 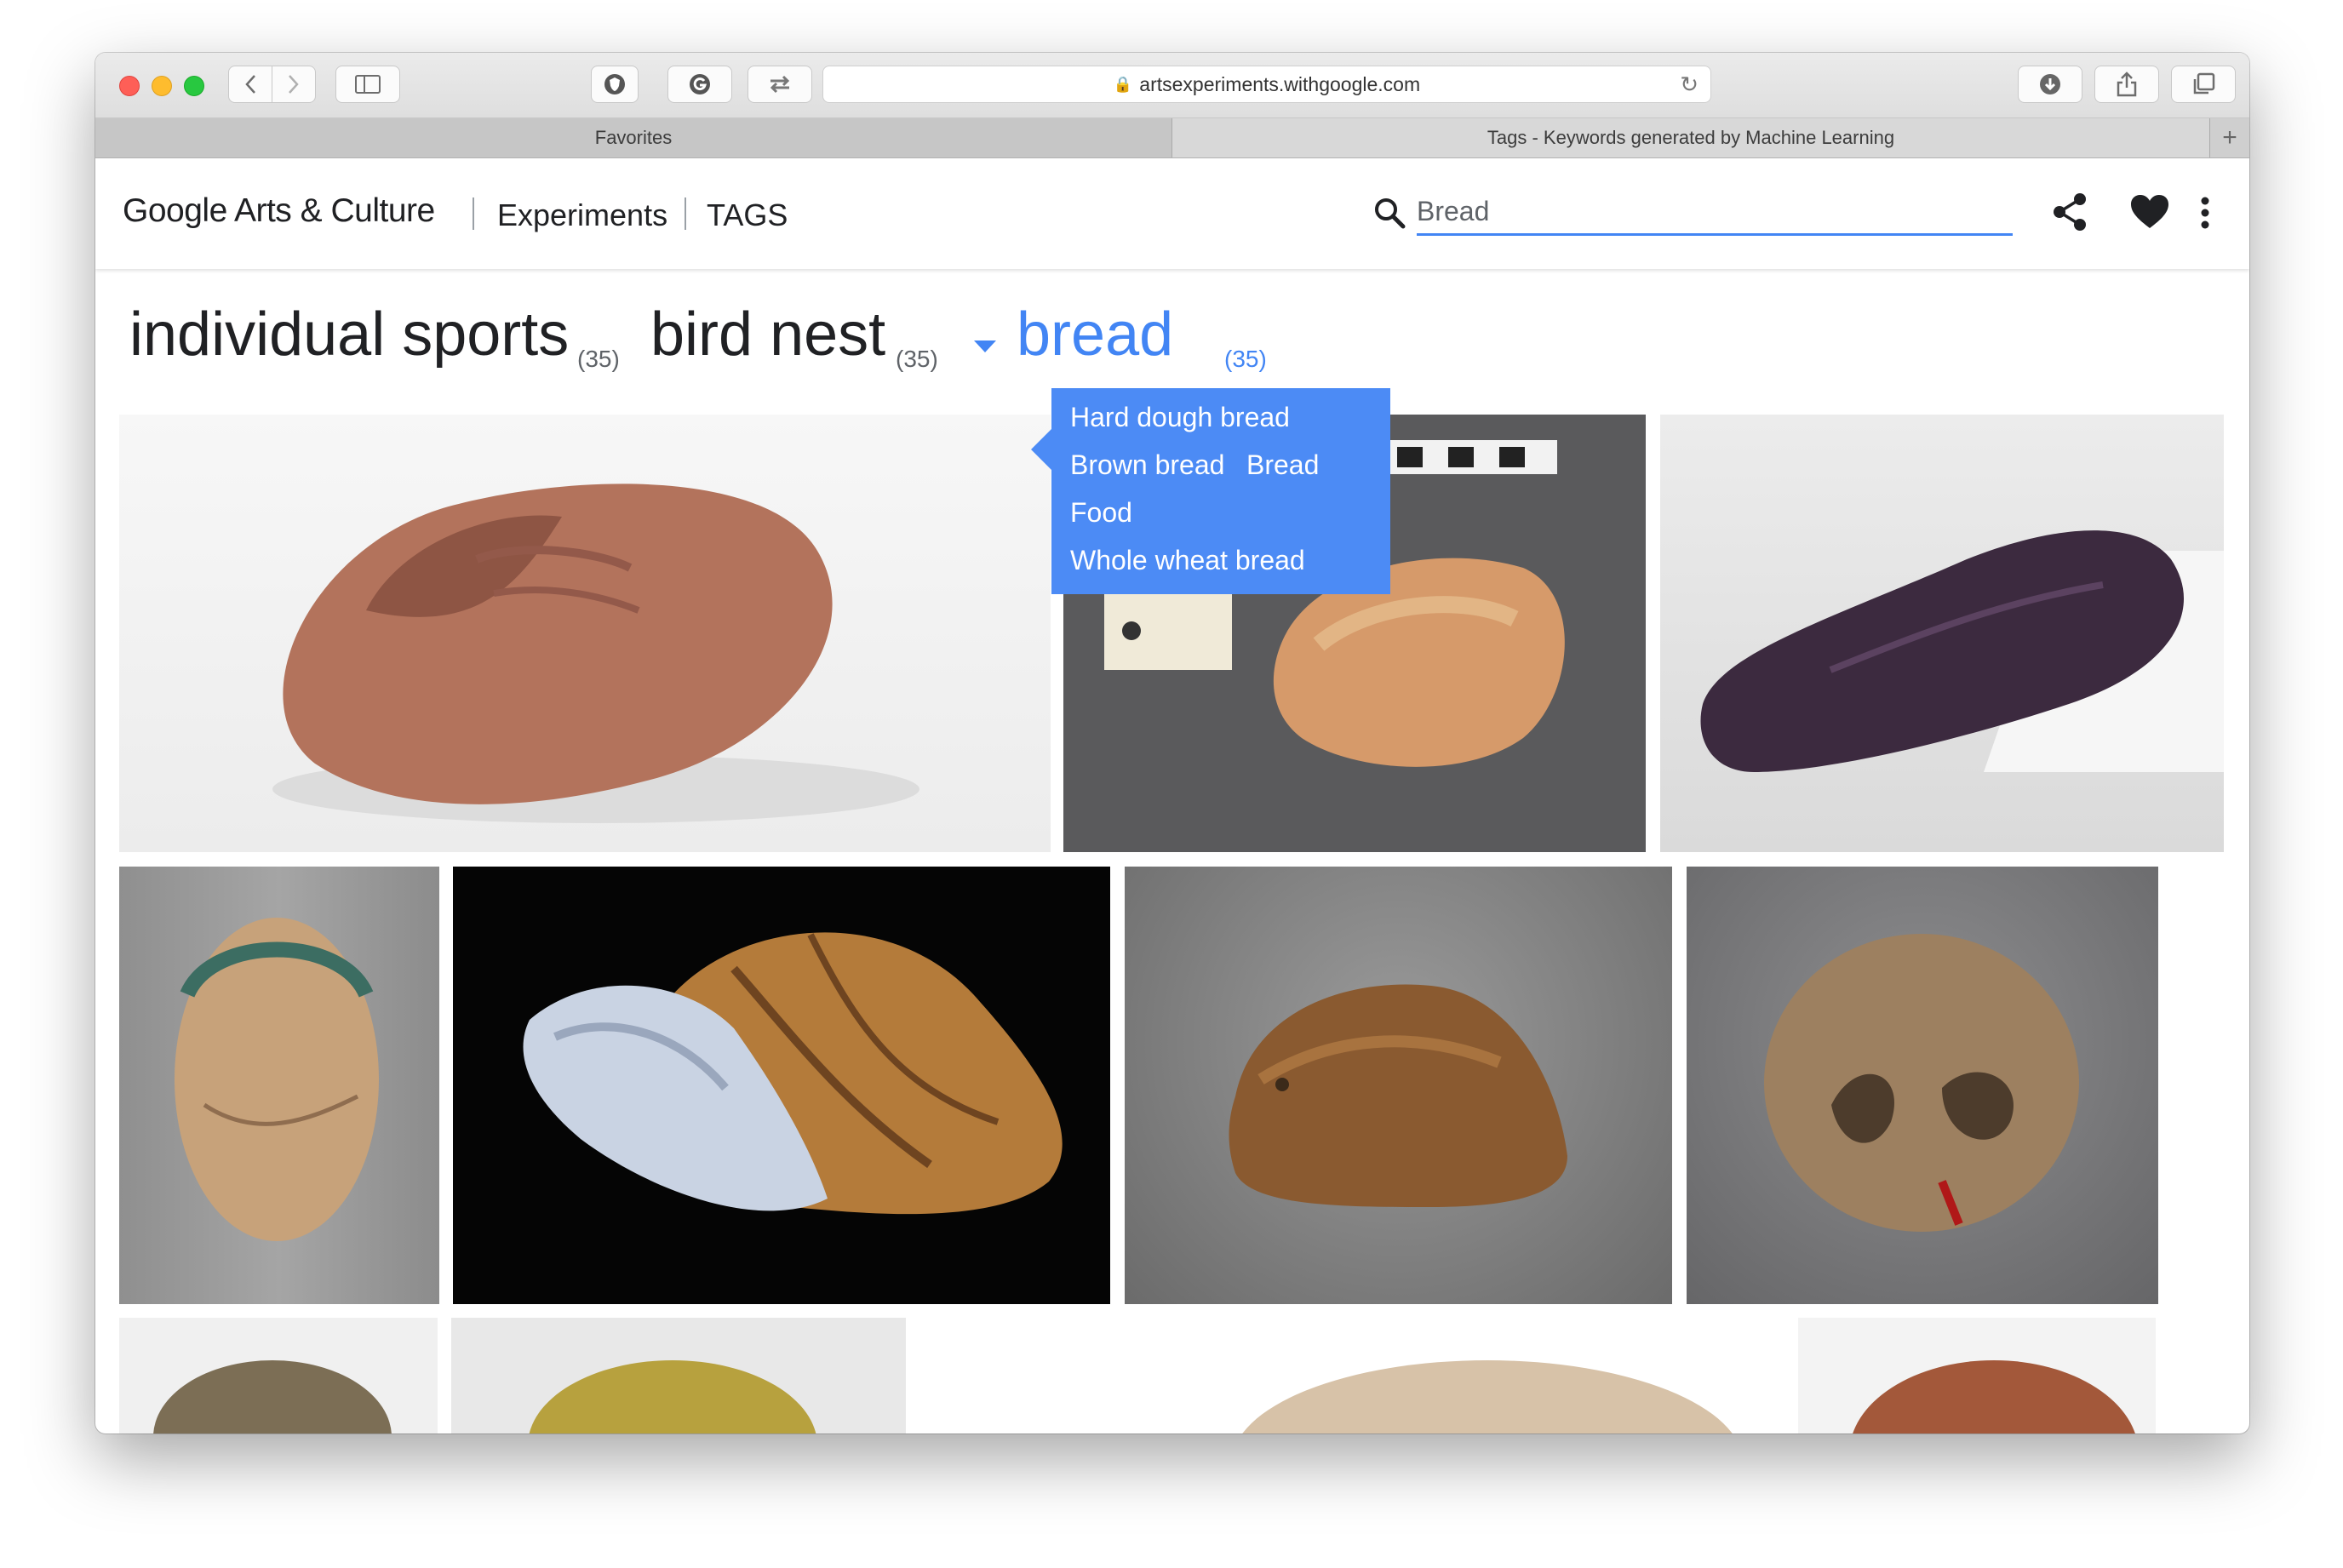 I want to click on share-page-button, so click(x=2126, y=85).